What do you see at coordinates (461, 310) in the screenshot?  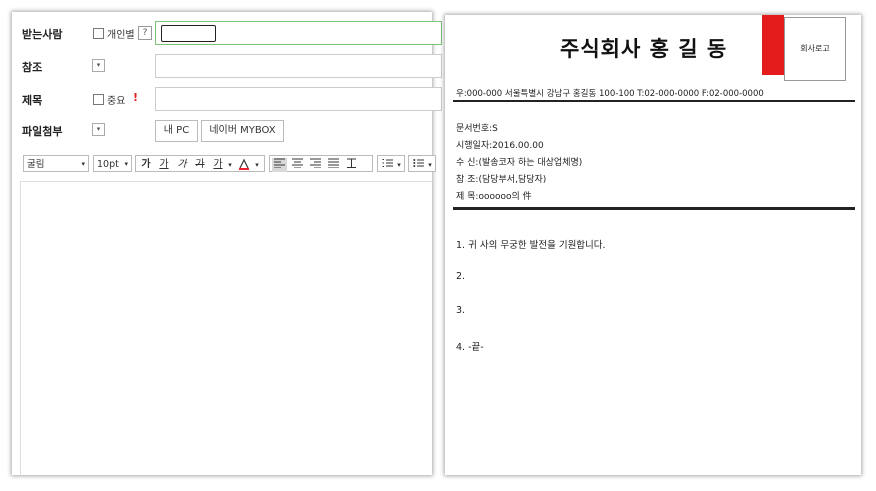 I see `body-line-3: 3.` at bounding box center [461, 310].